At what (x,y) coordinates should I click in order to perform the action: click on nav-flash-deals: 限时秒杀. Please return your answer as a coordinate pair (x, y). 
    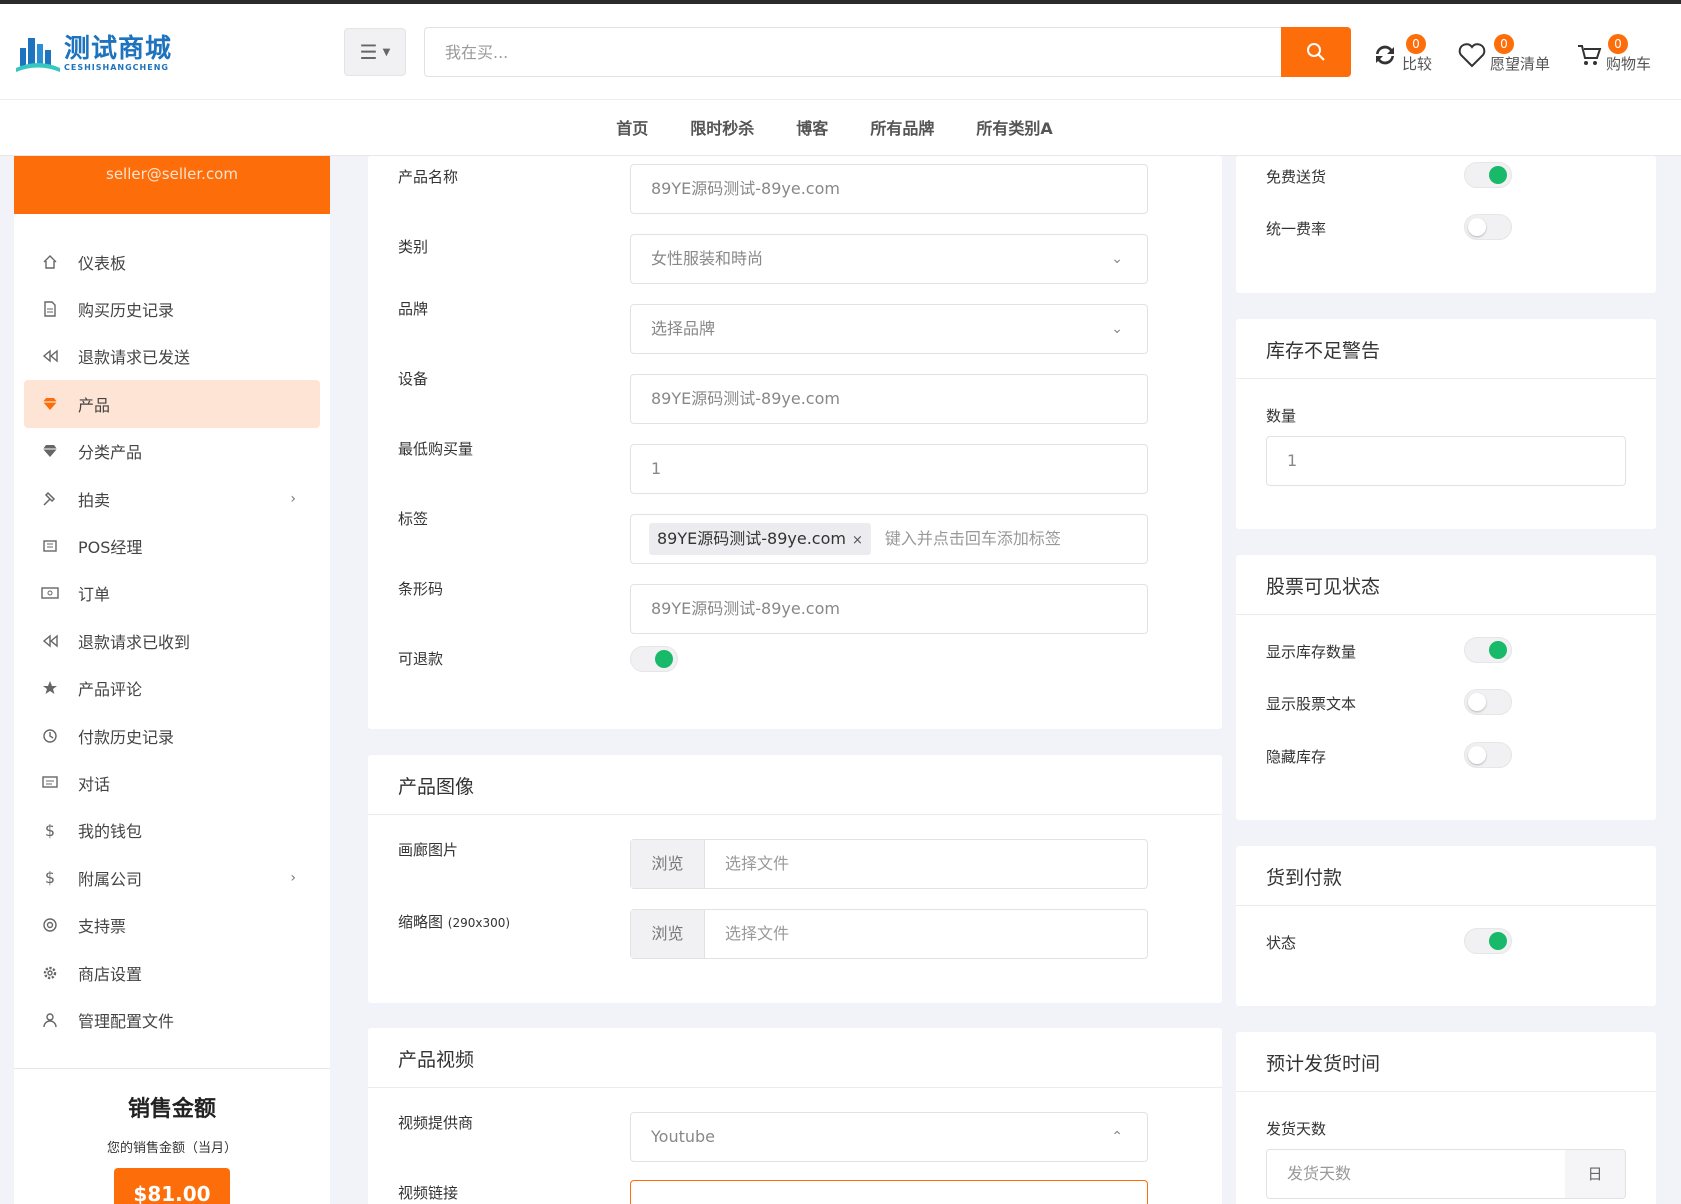
    Looking at the image, I should click on (722, 127).